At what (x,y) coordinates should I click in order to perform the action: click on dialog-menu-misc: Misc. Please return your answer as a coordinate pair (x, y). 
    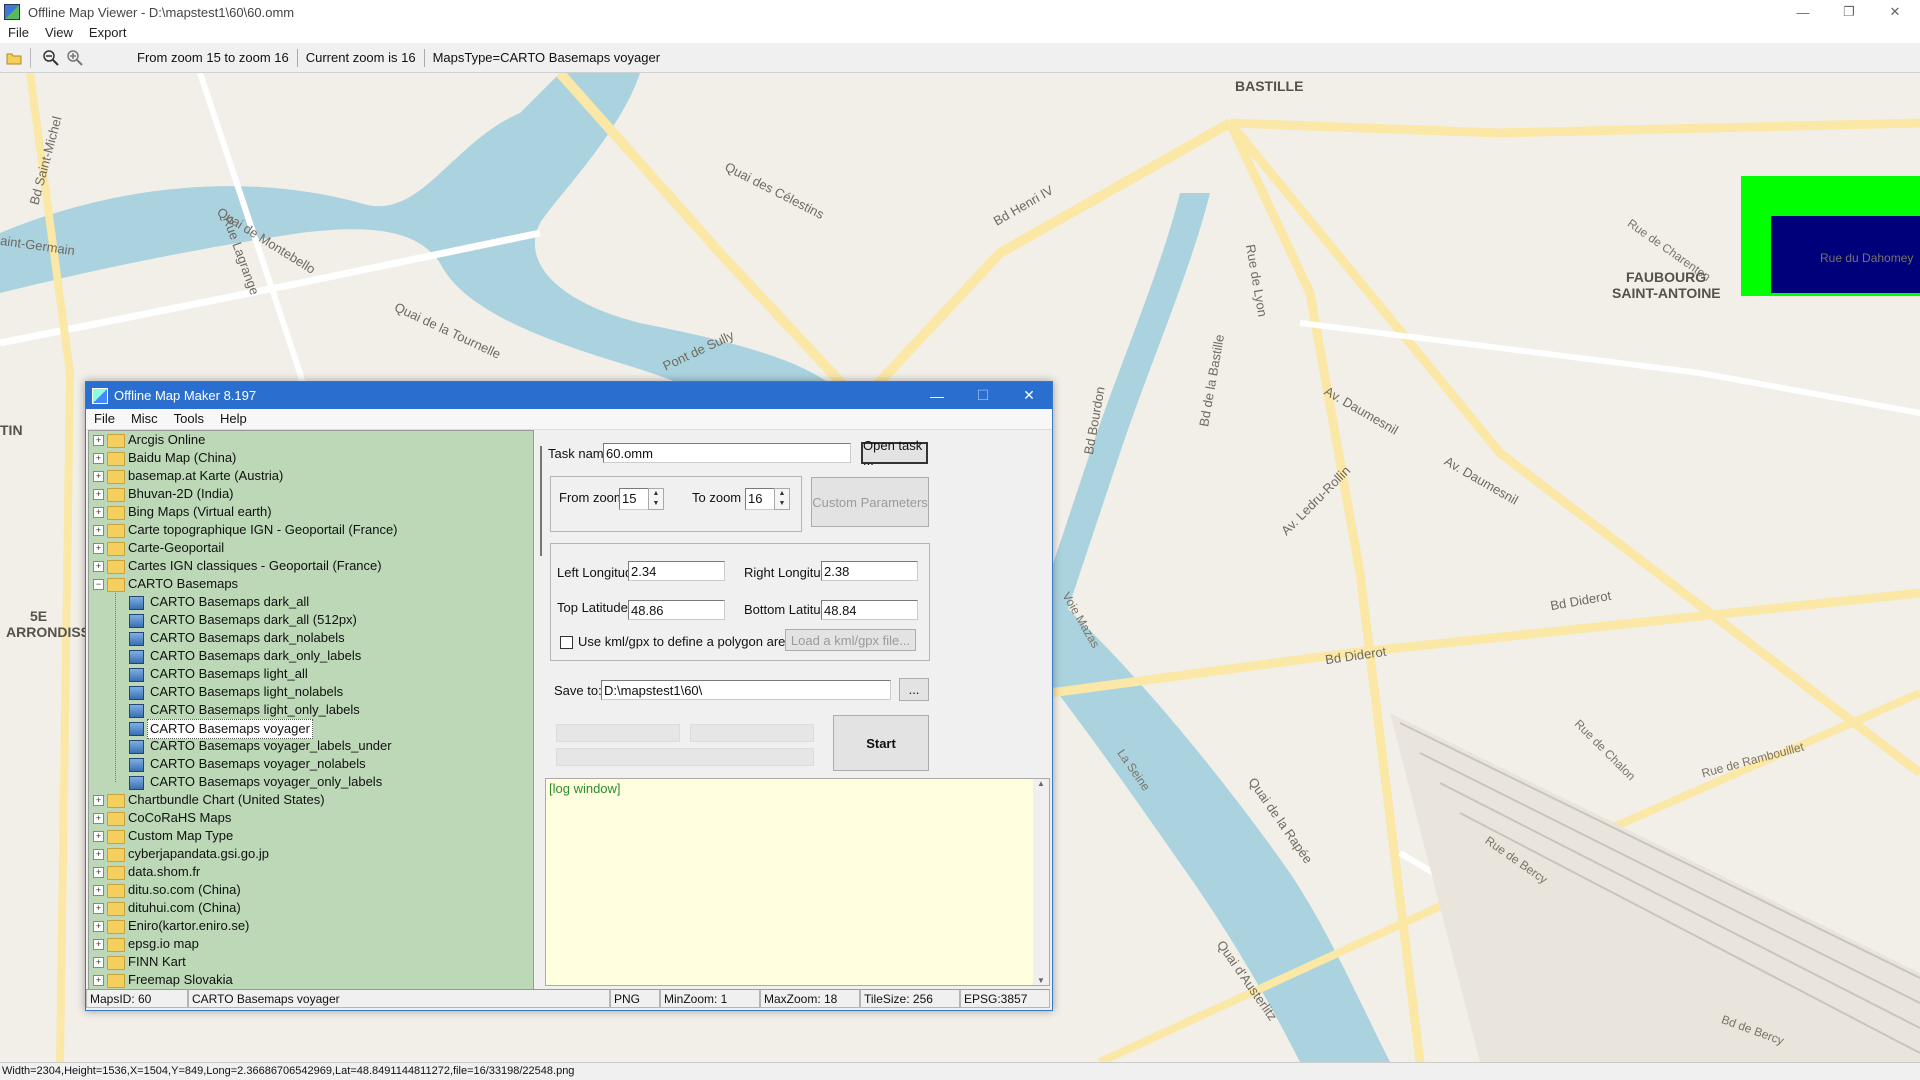
    Looking at the image, I should click on (144, 419).